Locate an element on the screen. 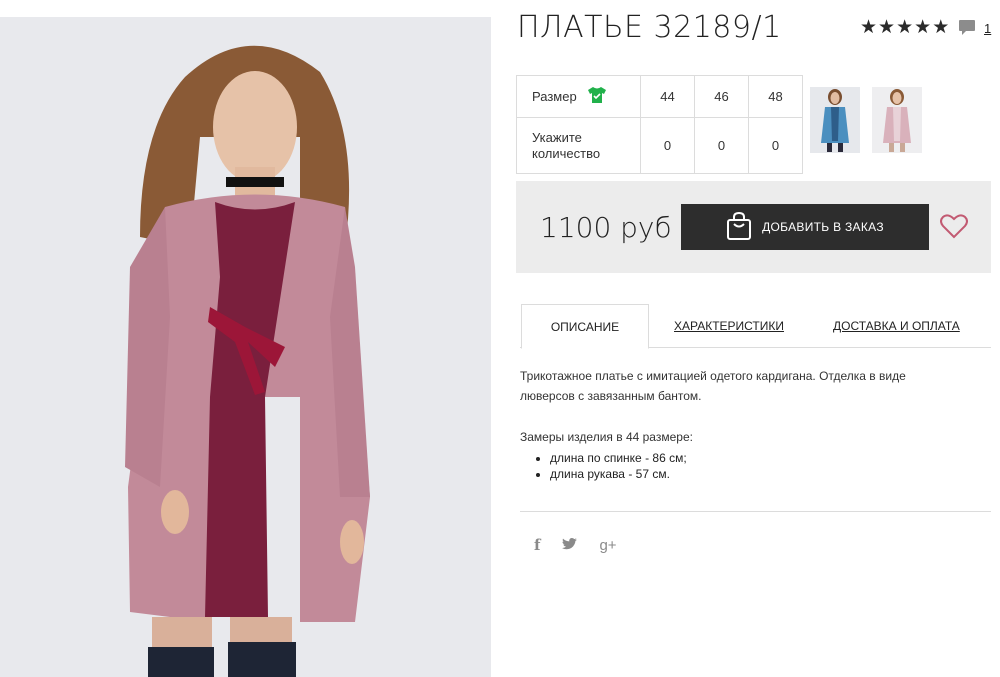 This screenshot has width=1000, height=677. size-table: Размер 44 46 48 Укажите количество 0 0 0 is located at coordinates (659, 124).